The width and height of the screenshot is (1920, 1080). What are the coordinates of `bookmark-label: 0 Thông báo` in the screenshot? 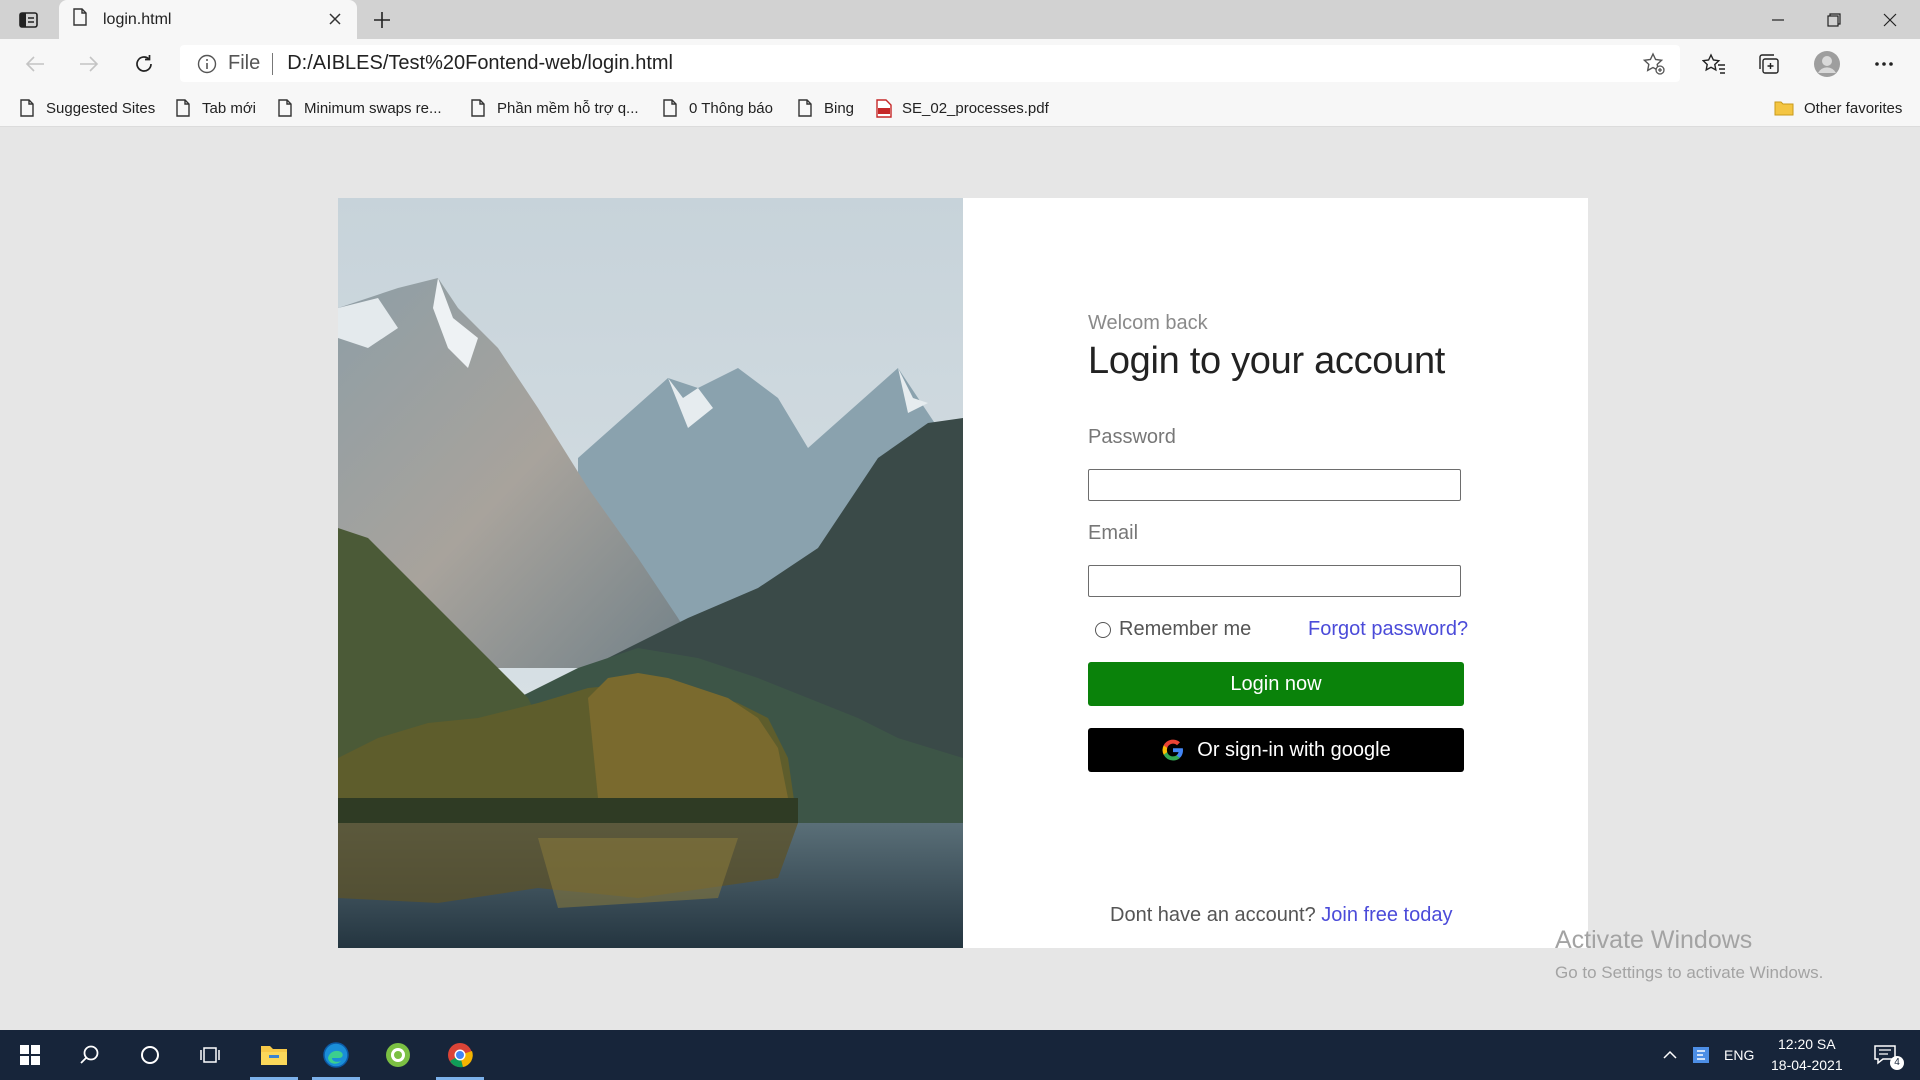 It's located at (731, 108).